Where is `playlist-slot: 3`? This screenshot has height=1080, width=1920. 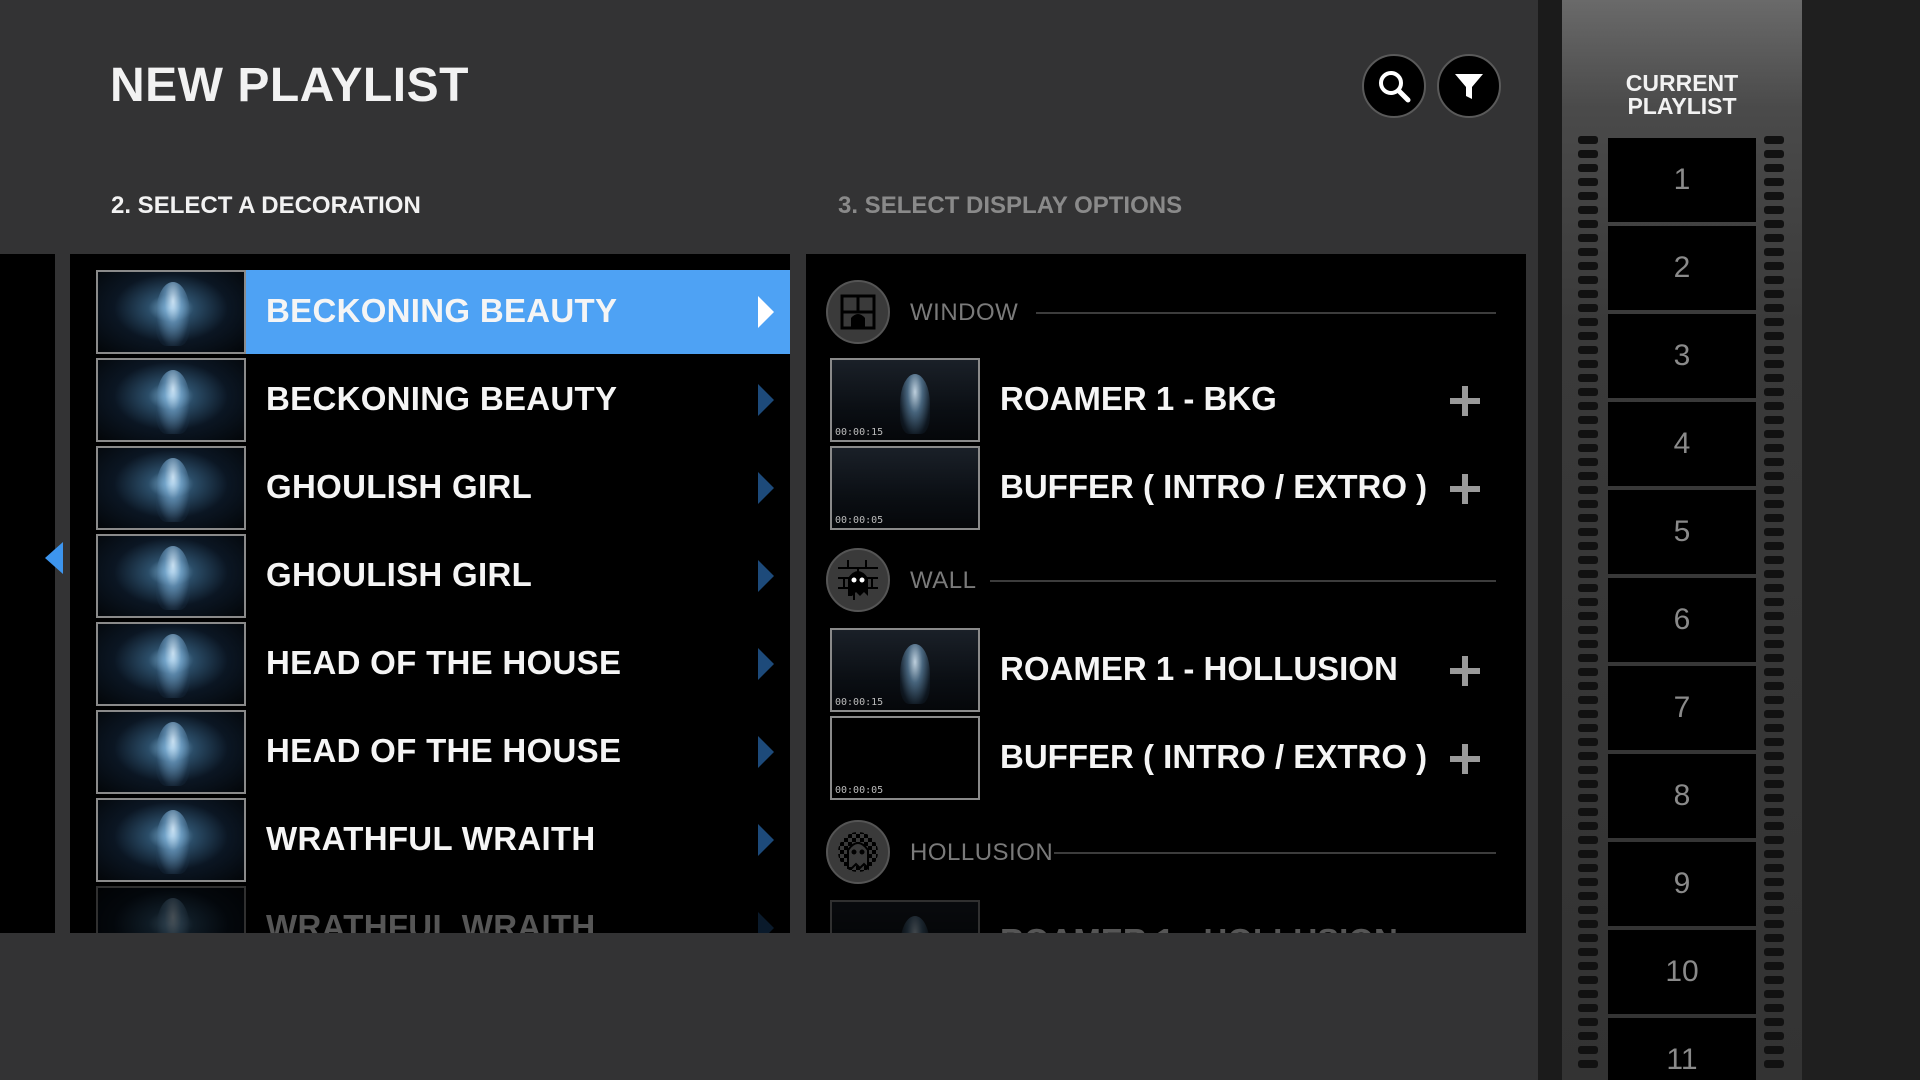 playlist-slot: 3 is located at coordinates (1682, 356).